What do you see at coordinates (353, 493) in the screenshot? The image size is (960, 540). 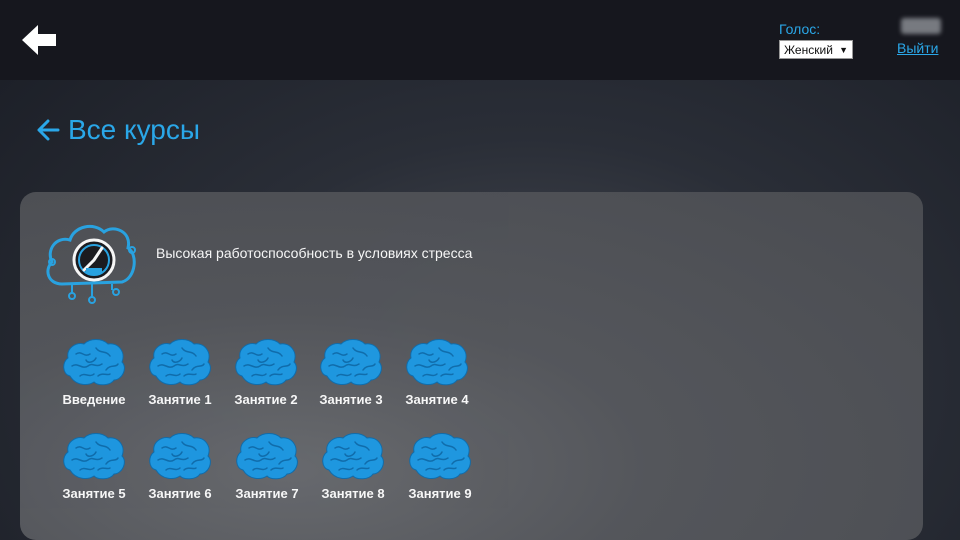 I see `lesson-label: Занятие 8` at bounding box center [353, 493].